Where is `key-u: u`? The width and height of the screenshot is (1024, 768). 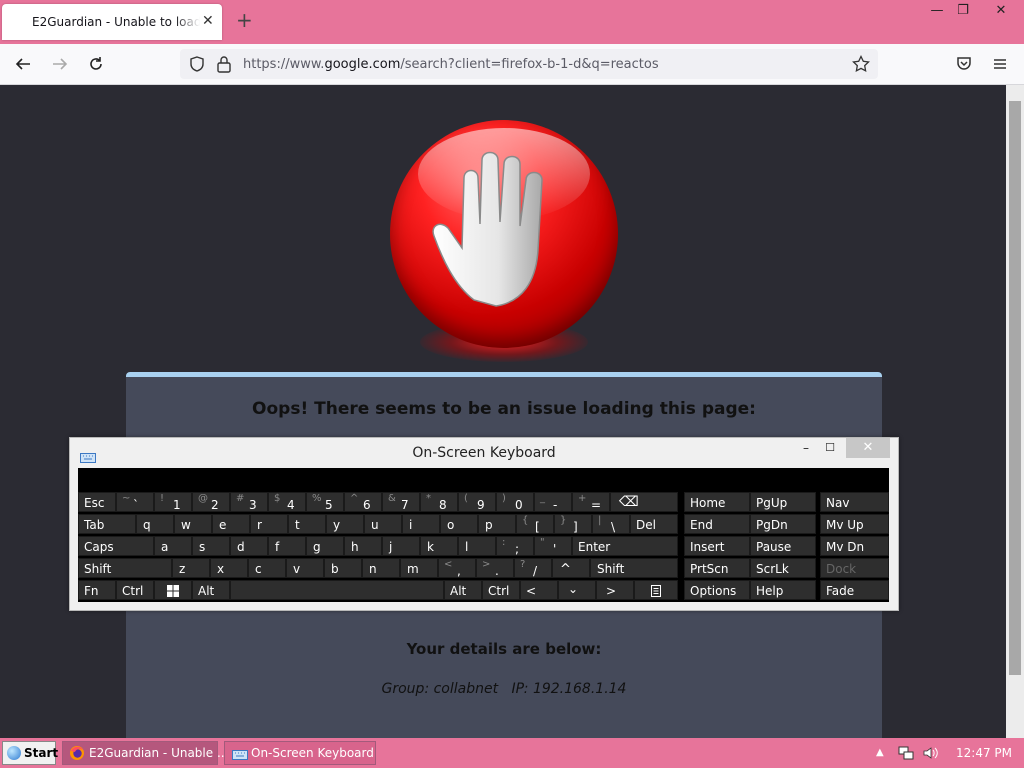
key-u: u is located at coordinates (383, 524).